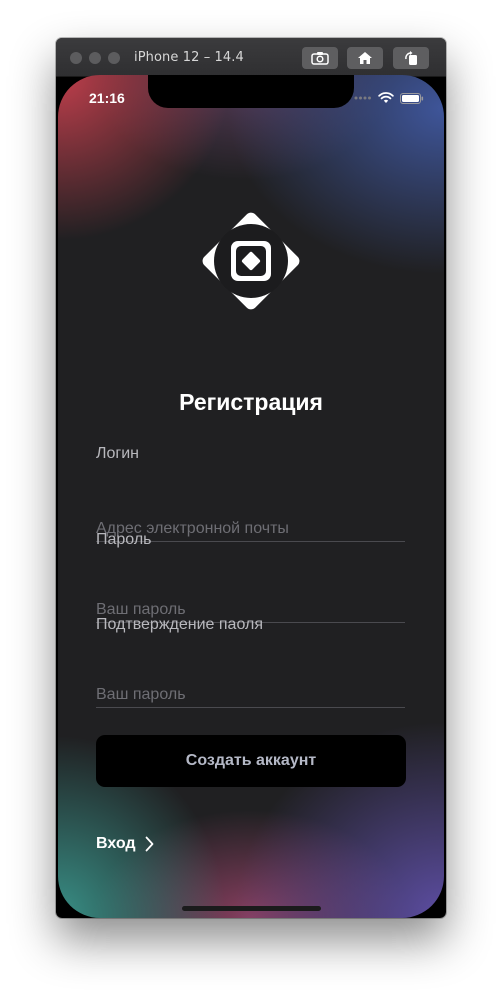  Describe the element at coordinates (149, 844) in the screenshot. I see `chevron-right-icon` at that location.